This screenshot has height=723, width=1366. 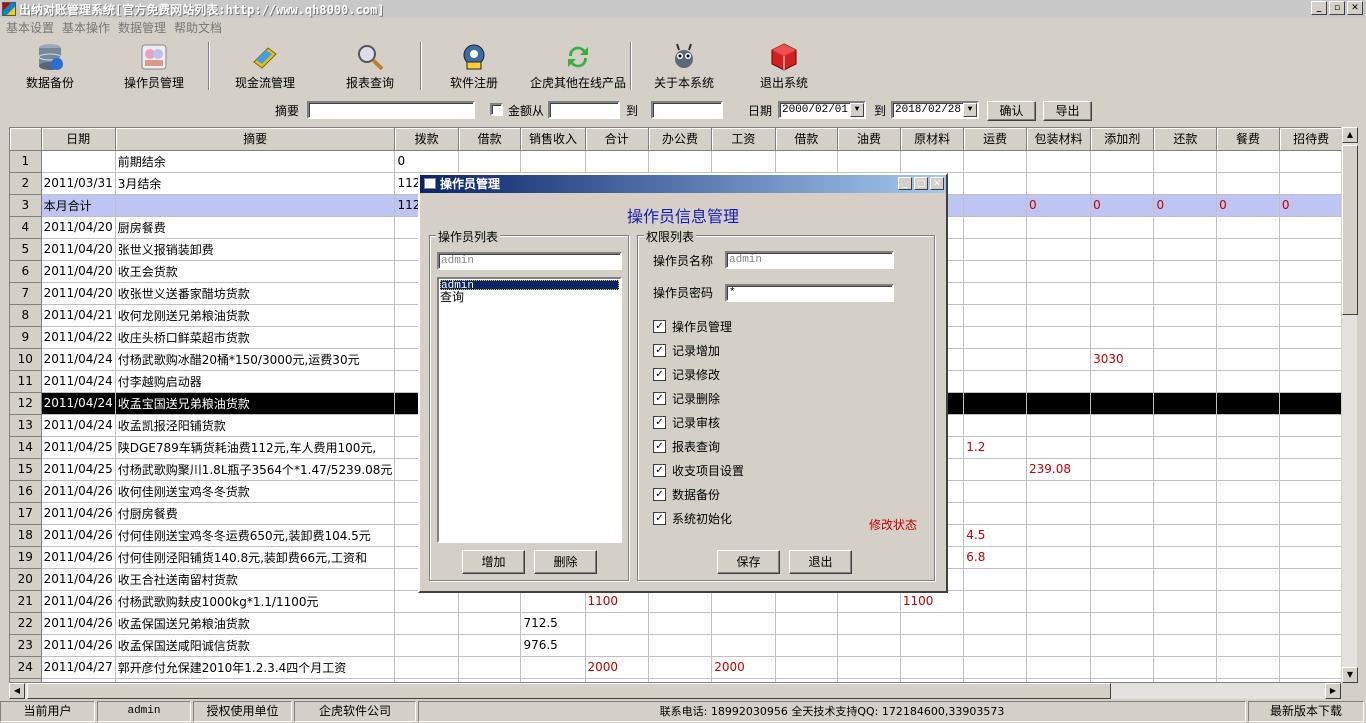 I want to click on row-number: 13, so click(x=26, y=425).